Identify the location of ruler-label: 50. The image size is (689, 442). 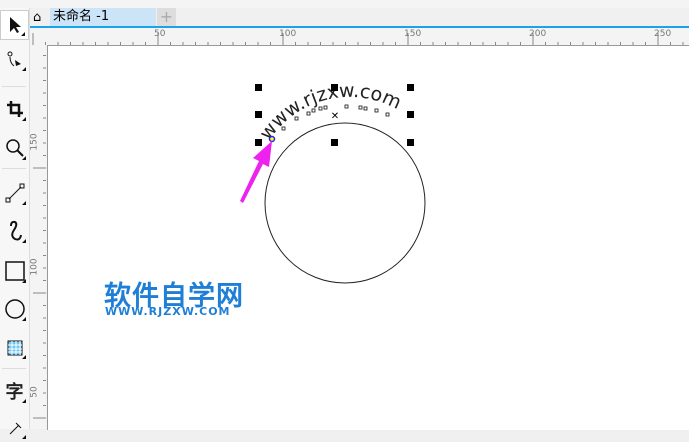
(34, 392).